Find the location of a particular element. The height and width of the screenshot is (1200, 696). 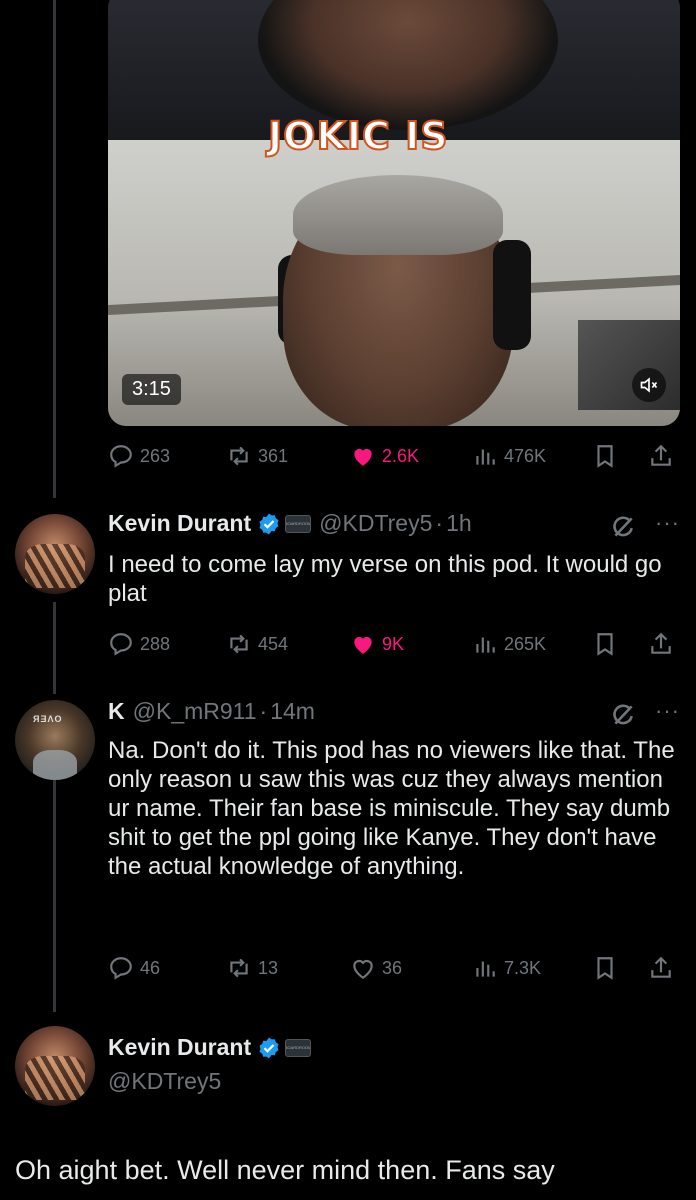

tweet-header: Kevin Durant BOARDROOM @KDTrey5 · 1h is located at coordinates (290, 523).